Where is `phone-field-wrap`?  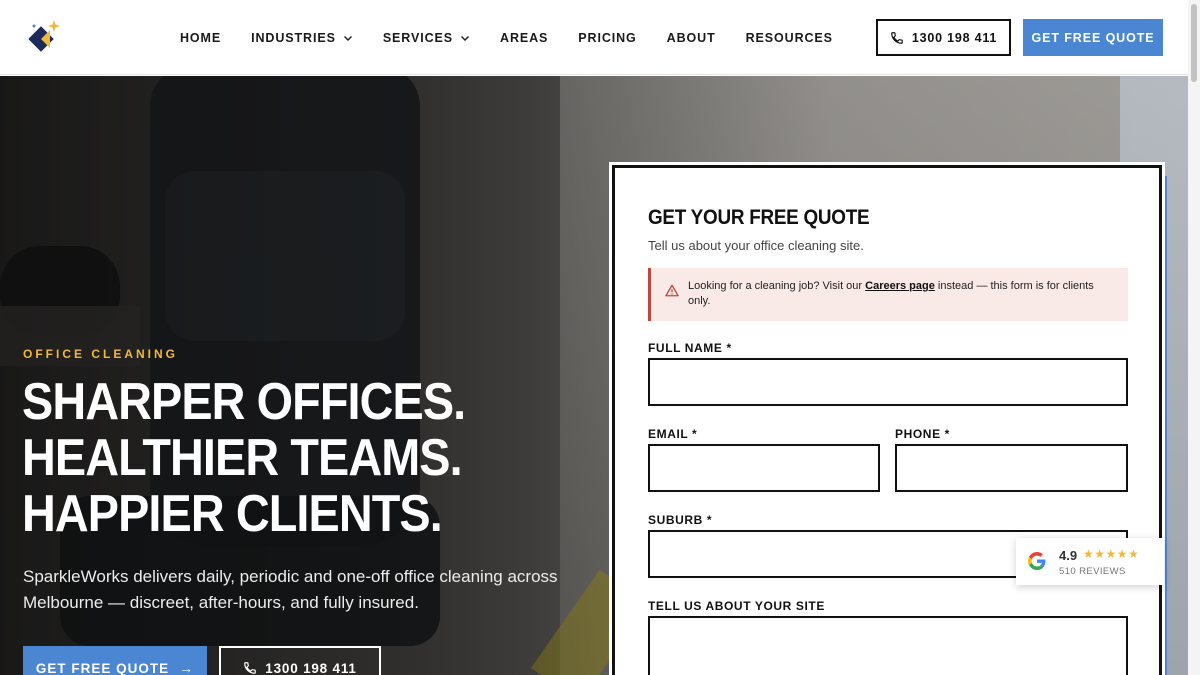
phone-field-wrap is located at coordinates (1011, 468).